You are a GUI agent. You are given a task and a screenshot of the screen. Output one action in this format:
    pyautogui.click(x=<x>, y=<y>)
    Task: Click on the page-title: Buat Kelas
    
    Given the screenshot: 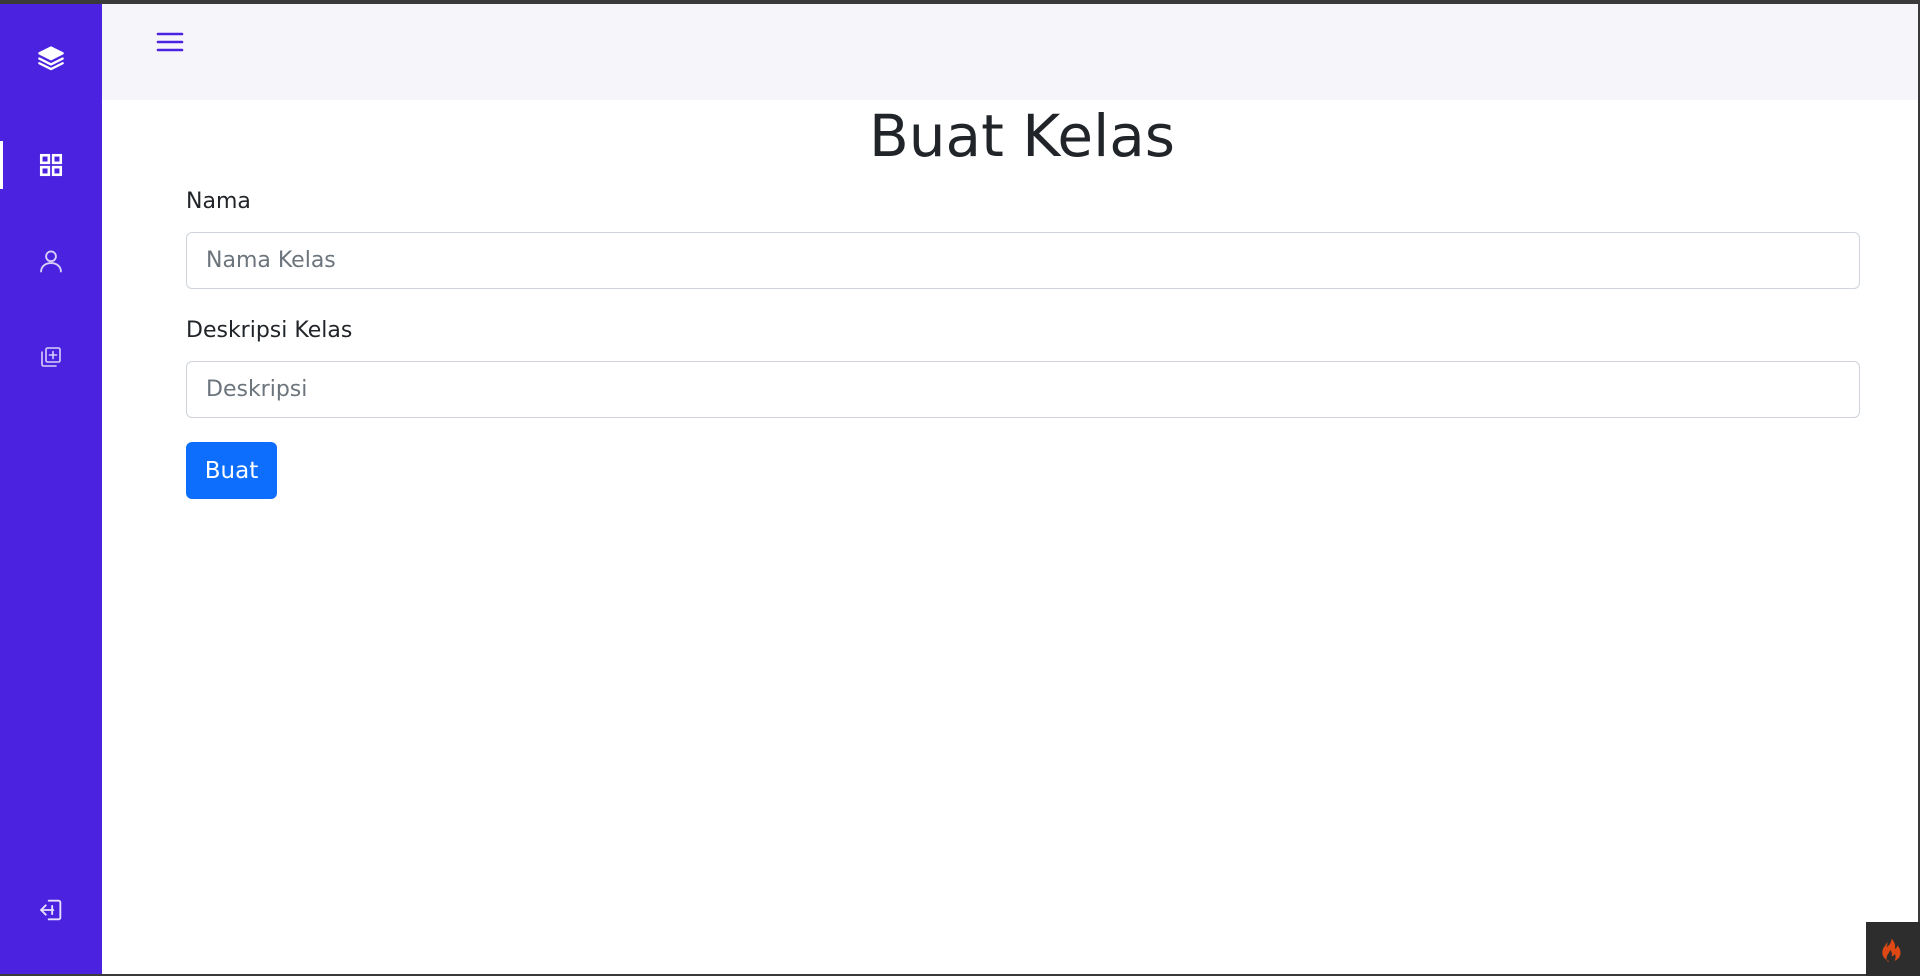 What is the action you would take?
    pyautogui.click(x=1022, y=136)
    